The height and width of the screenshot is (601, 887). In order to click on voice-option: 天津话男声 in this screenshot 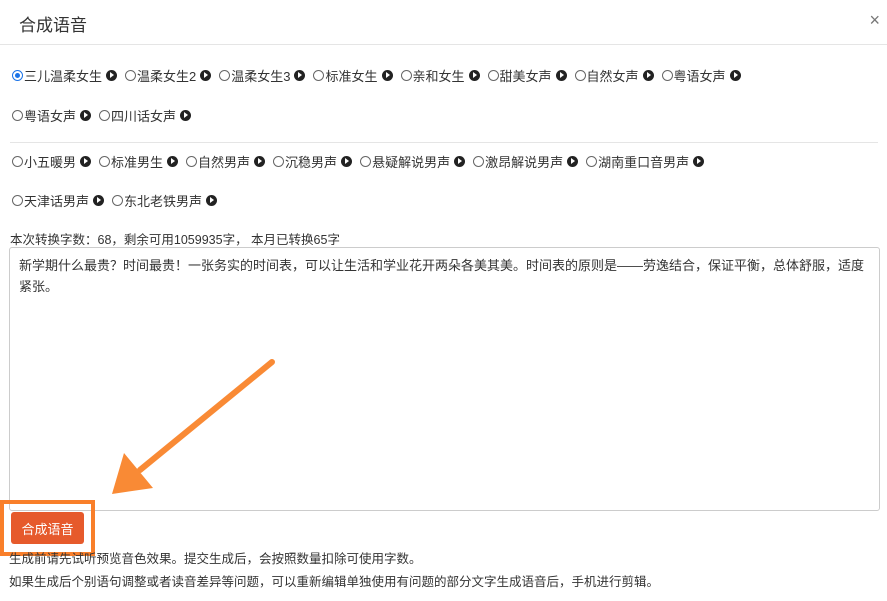, I will do `click(58, 200)`.